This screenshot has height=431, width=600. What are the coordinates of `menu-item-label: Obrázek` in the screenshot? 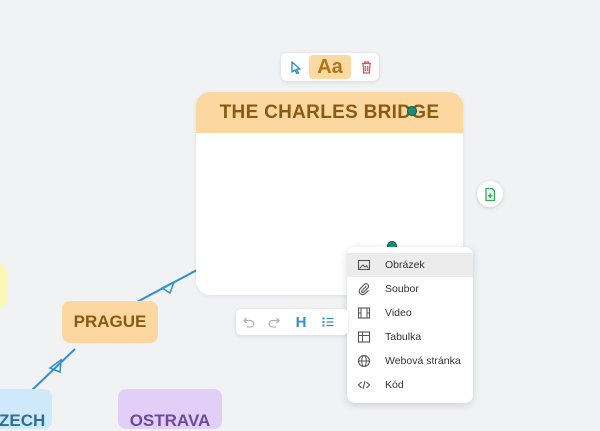 It's located at (405, 265).